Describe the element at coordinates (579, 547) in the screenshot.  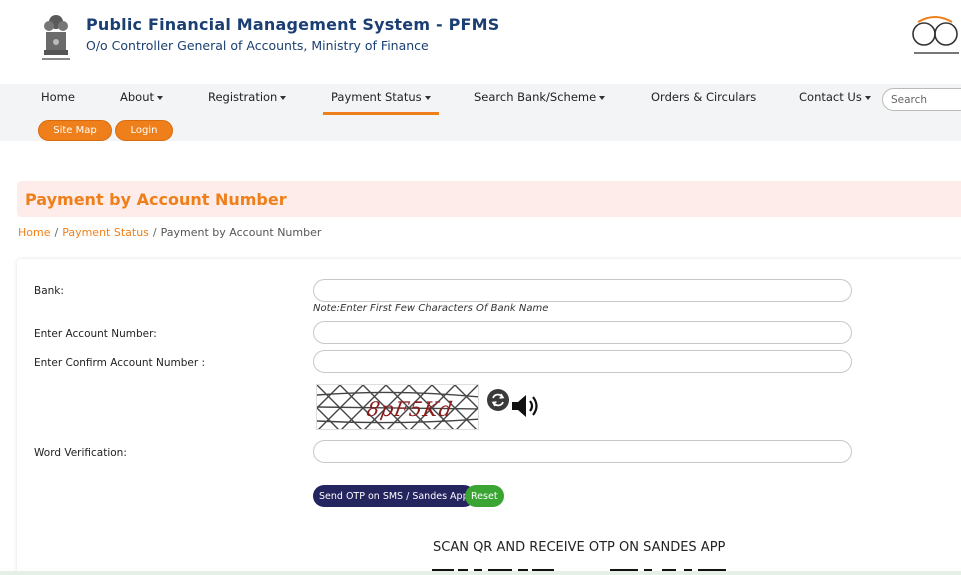
I see `sandes-qr-heading: SCAN QR AND RECEIVE OTP ON SANDES APP` at that location.